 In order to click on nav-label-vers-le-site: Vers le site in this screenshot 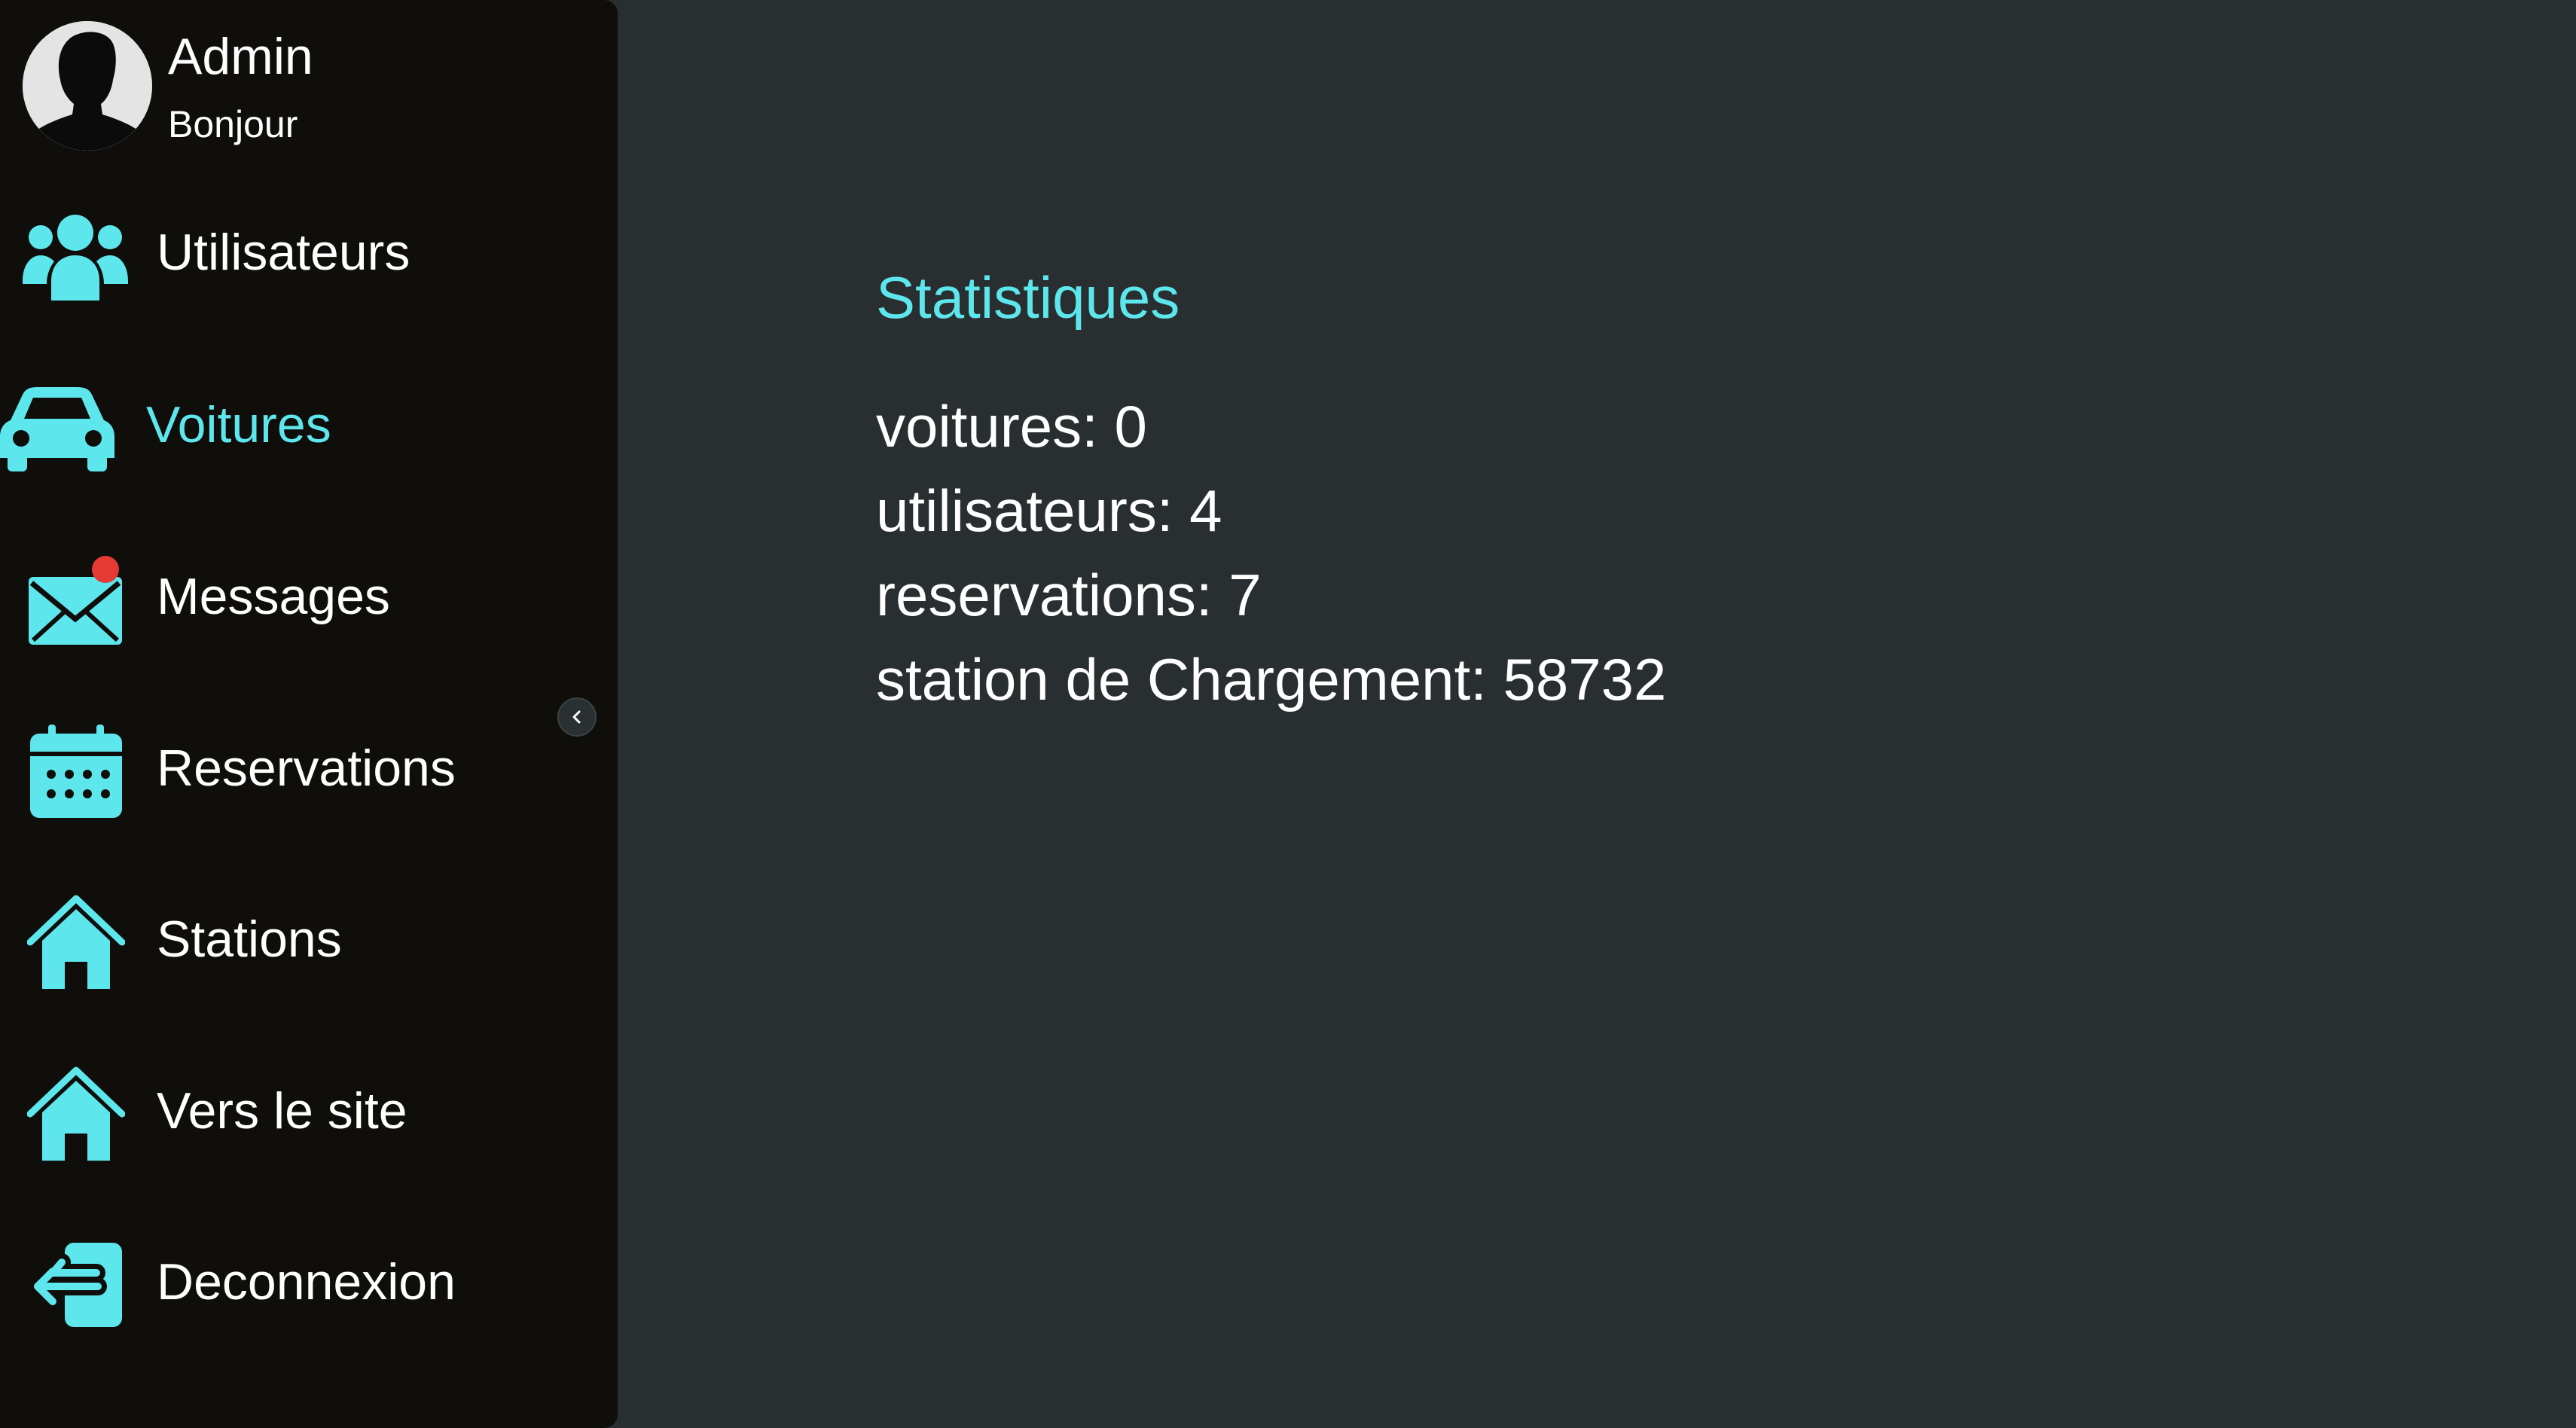, I will do `click(282, 1111)`.